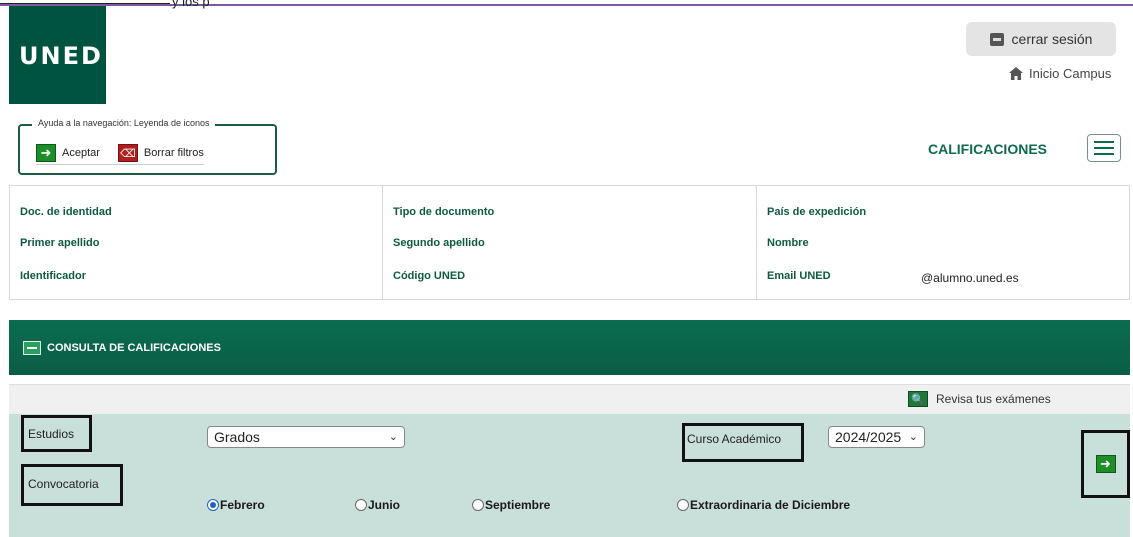 The height and width of the screenshot is (537, 1133). Describe the element at coordinates (566, 5) in the screenshot. I see `top-divider` at that location.